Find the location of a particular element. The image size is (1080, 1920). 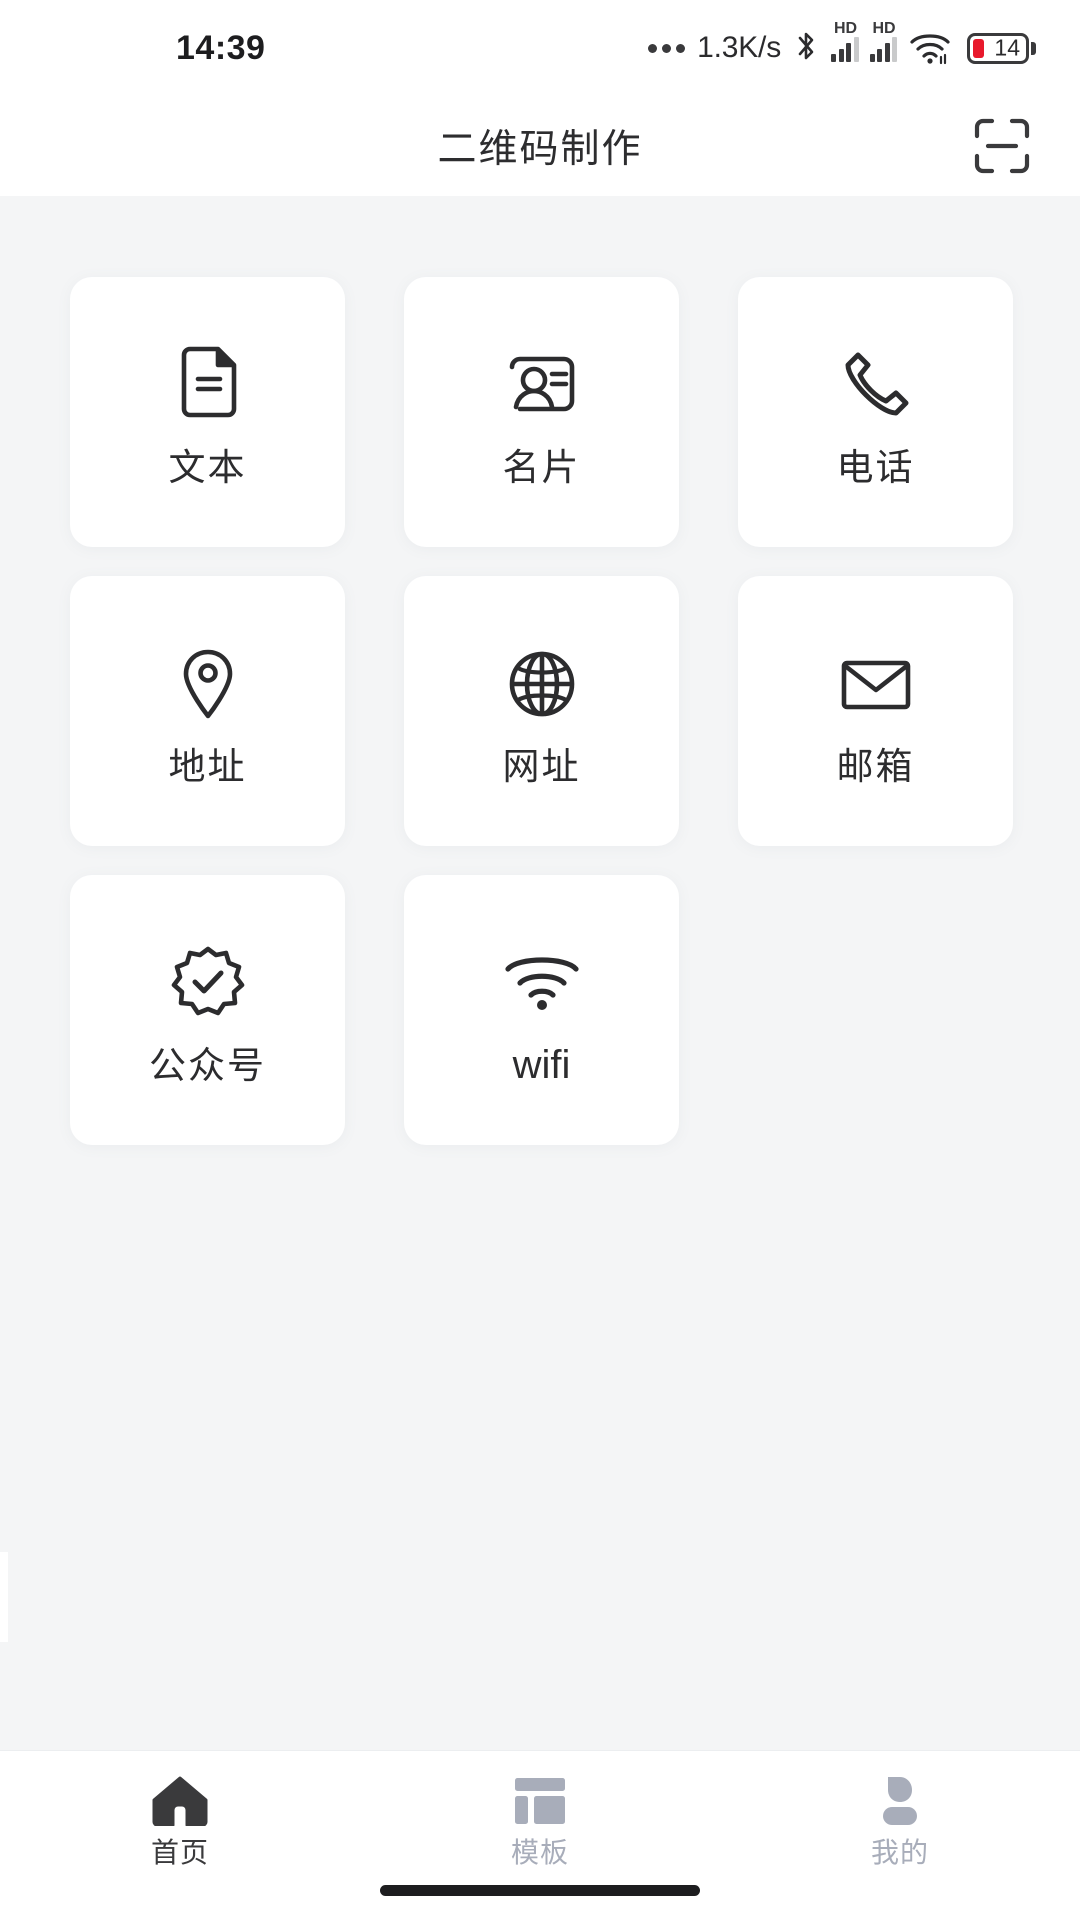

sim2-signal-icon: HD is located at coordinates (883, 41).